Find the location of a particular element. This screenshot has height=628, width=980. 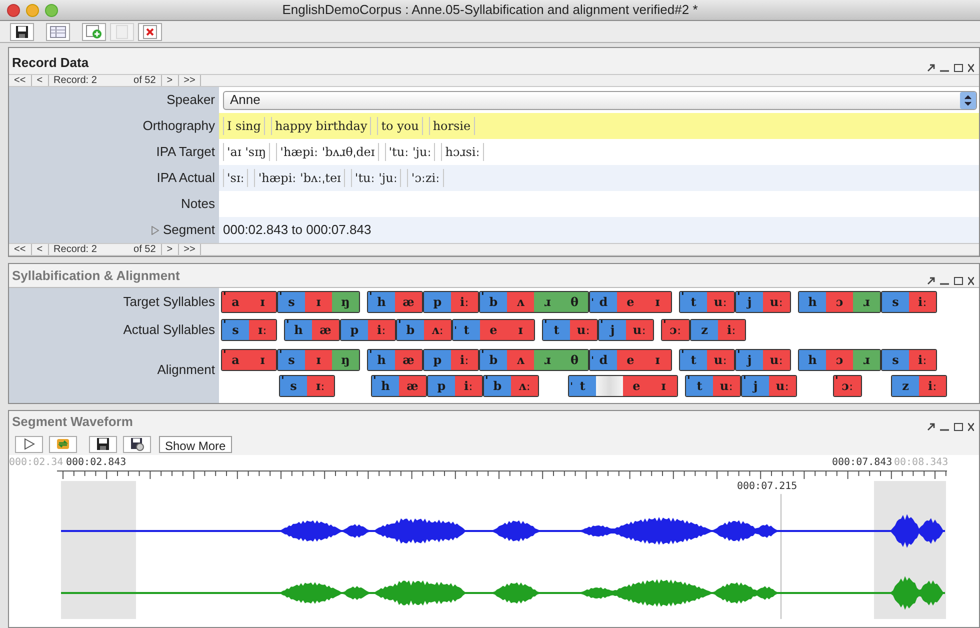

close-window-button is located at coordinates (13, 10).